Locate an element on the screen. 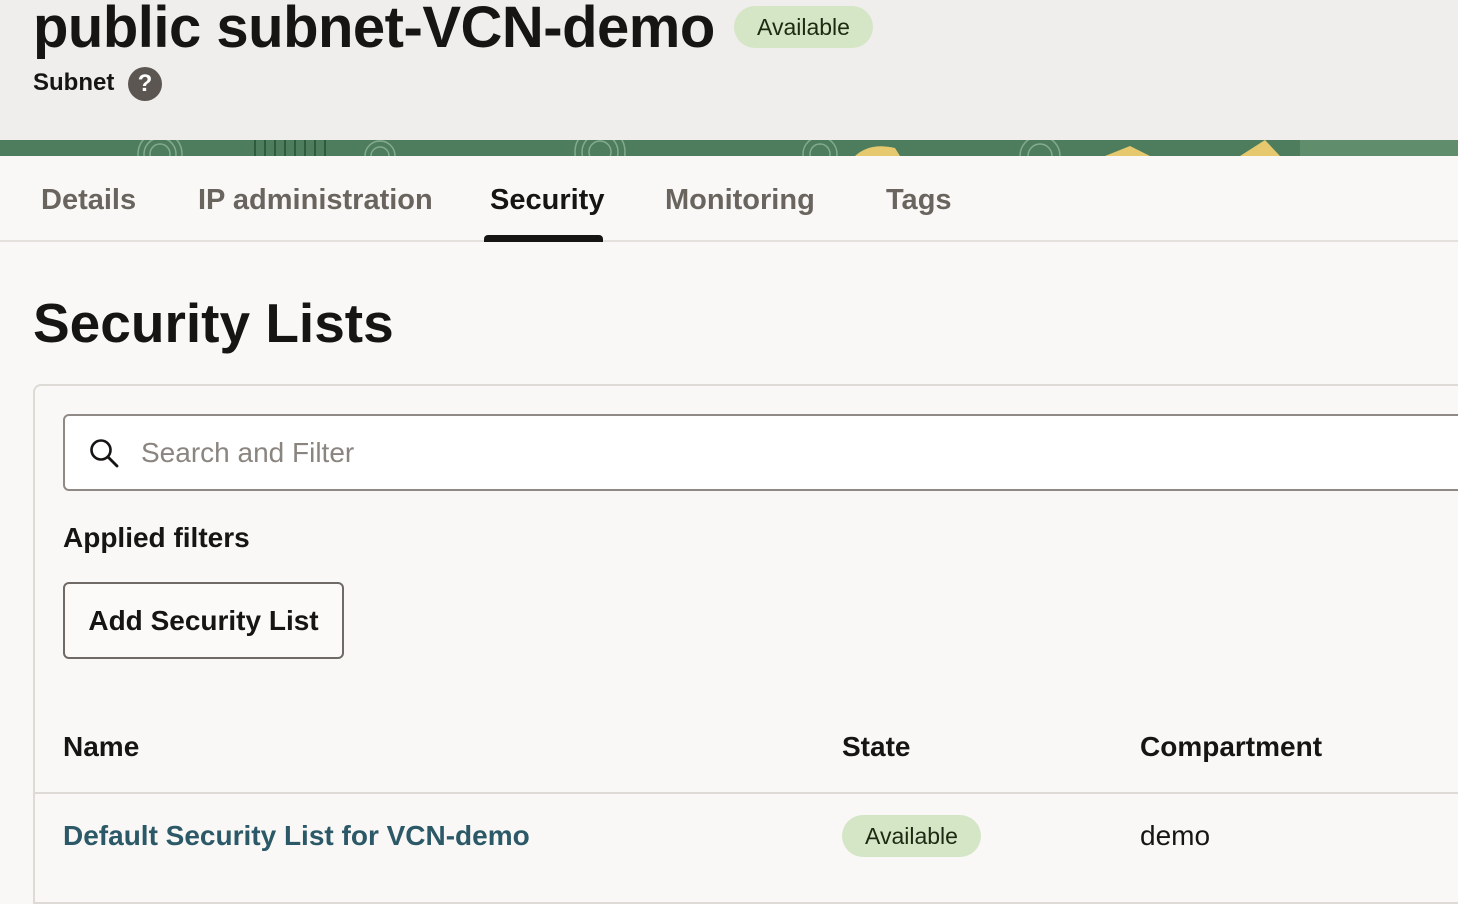 The width and height of the screenshot is (1458, 904). tab-details: Details is located at coordinates (88, 200).